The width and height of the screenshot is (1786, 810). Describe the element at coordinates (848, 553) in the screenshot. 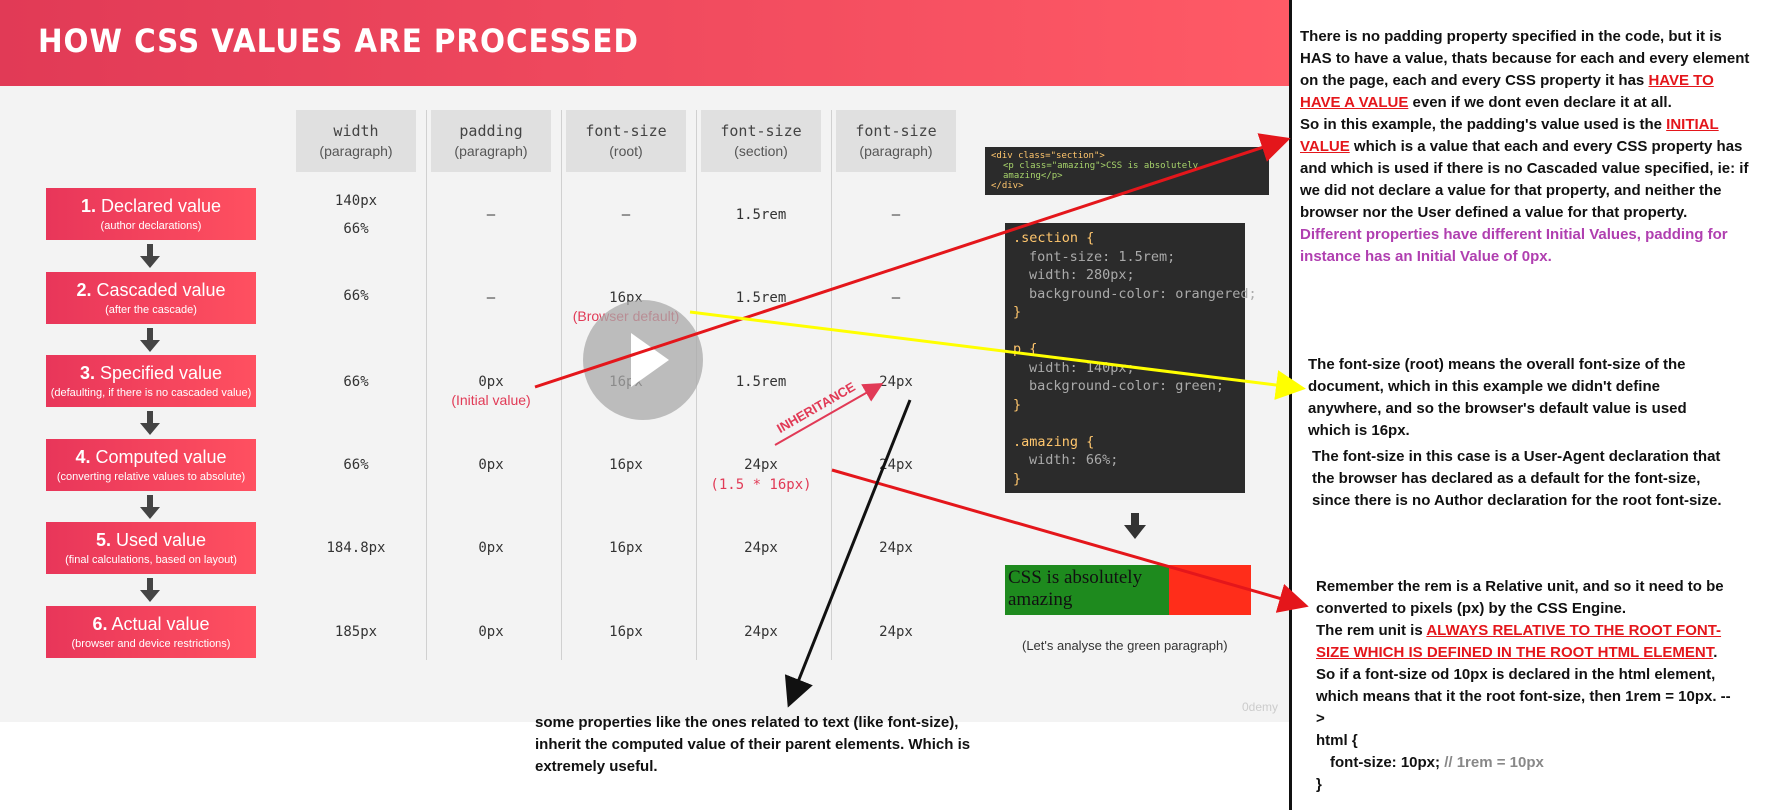

I see `arrow-inheritance-note` at that location.